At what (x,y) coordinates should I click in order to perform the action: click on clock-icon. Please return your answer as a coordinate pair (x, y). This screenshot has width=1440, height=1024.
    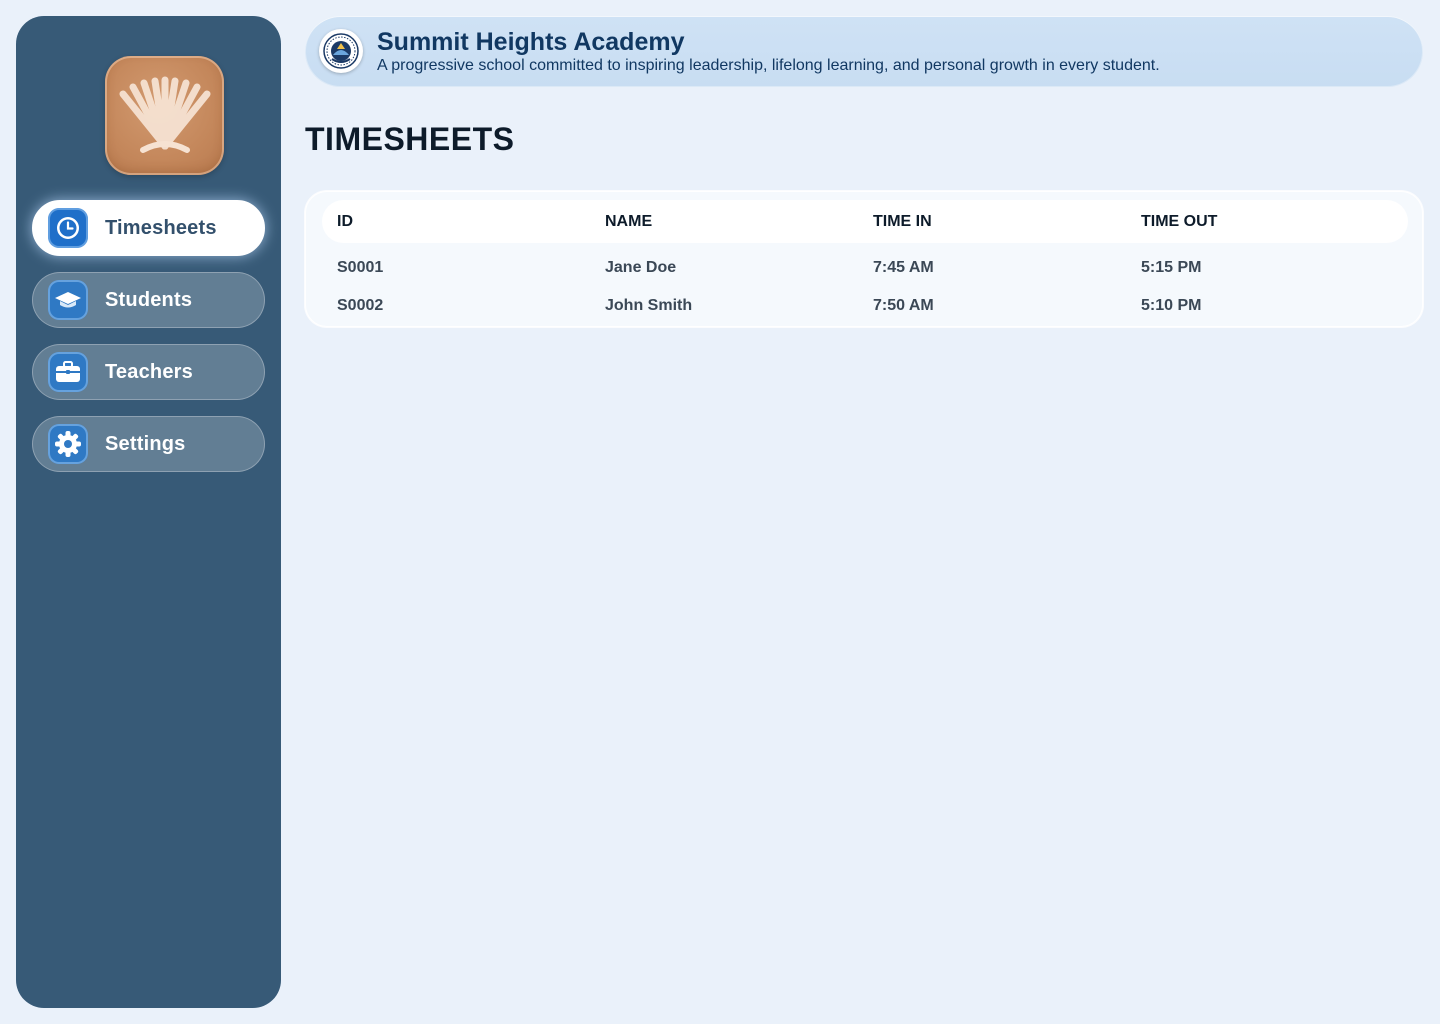
    Looking at the image, I should click on (68, 228).